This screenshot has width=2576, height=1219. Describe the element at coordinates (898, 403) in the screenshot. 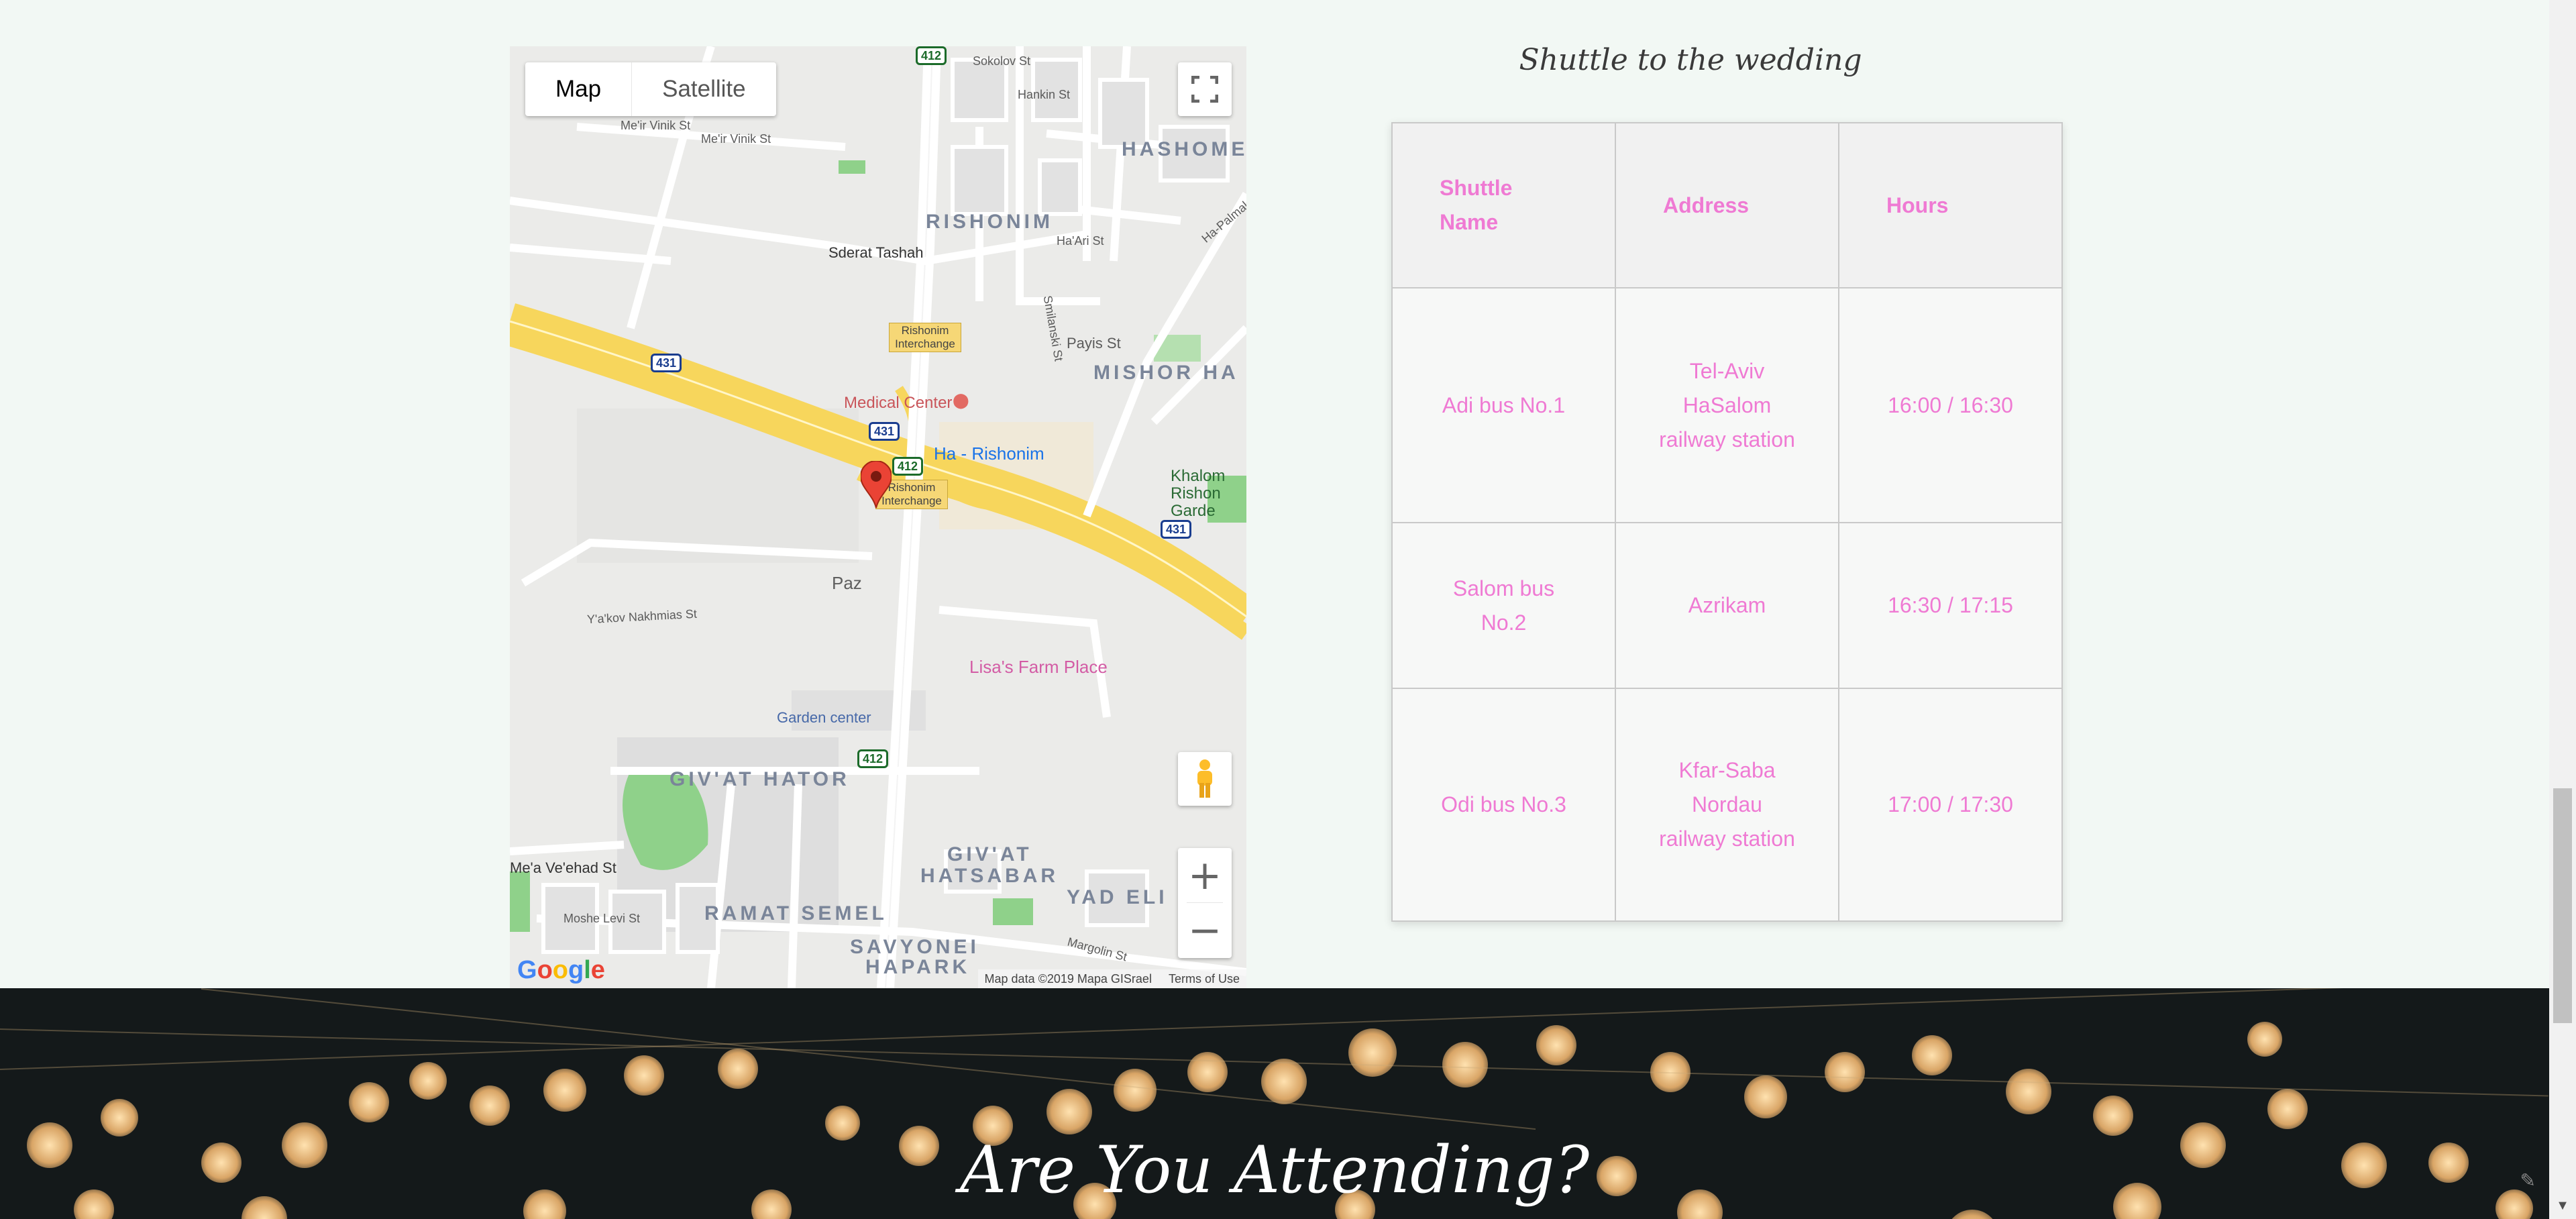

I see `poi-label: Medical Center` at that location.